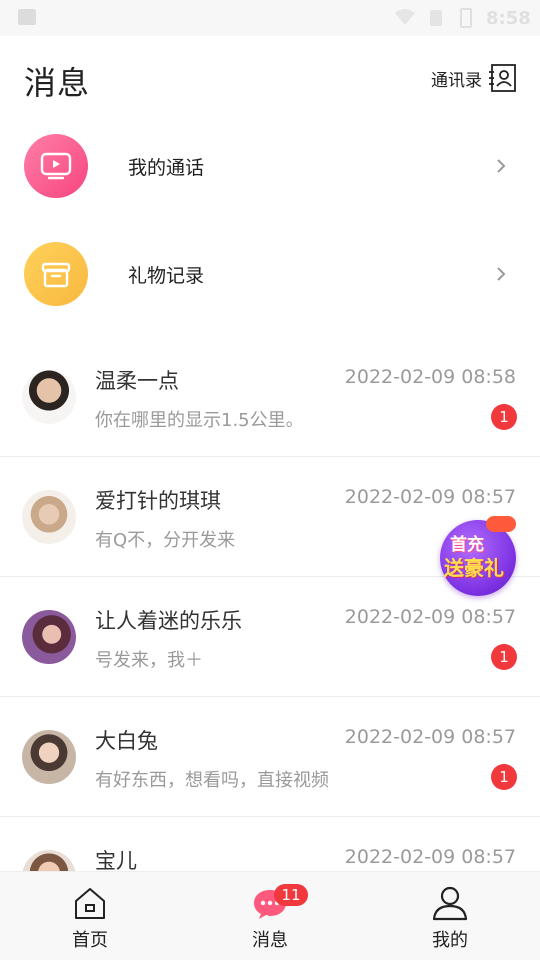 The height and width of the screenshot is (960, 540). Describe the element at coordinates (466, 18) in the screenshot. I see `battery-icon` at that location.